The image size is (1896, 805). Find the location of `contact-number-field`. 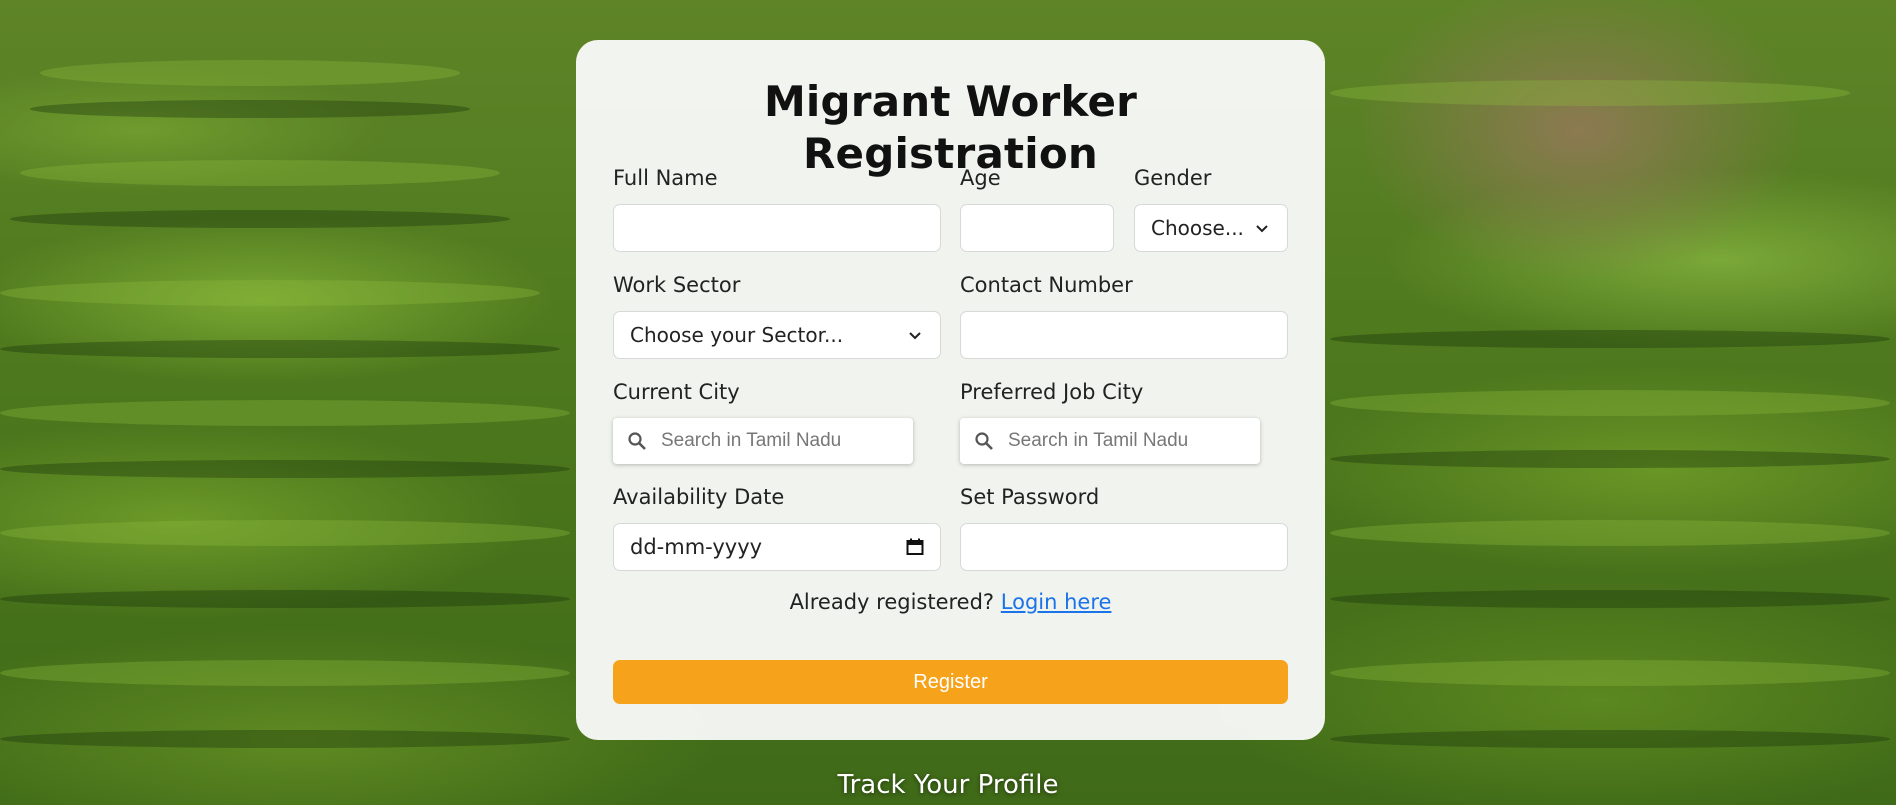

contact-number-field is located at coordinates (1124, 335).